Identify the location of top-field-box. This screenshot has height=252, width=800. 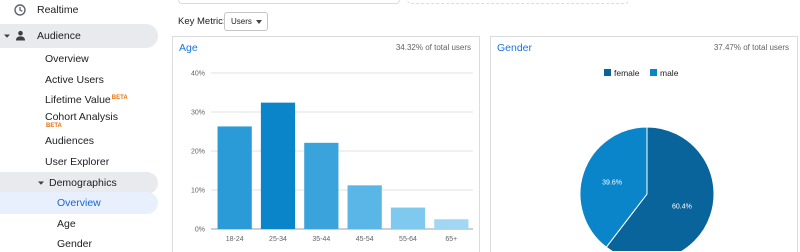
(289, 2).